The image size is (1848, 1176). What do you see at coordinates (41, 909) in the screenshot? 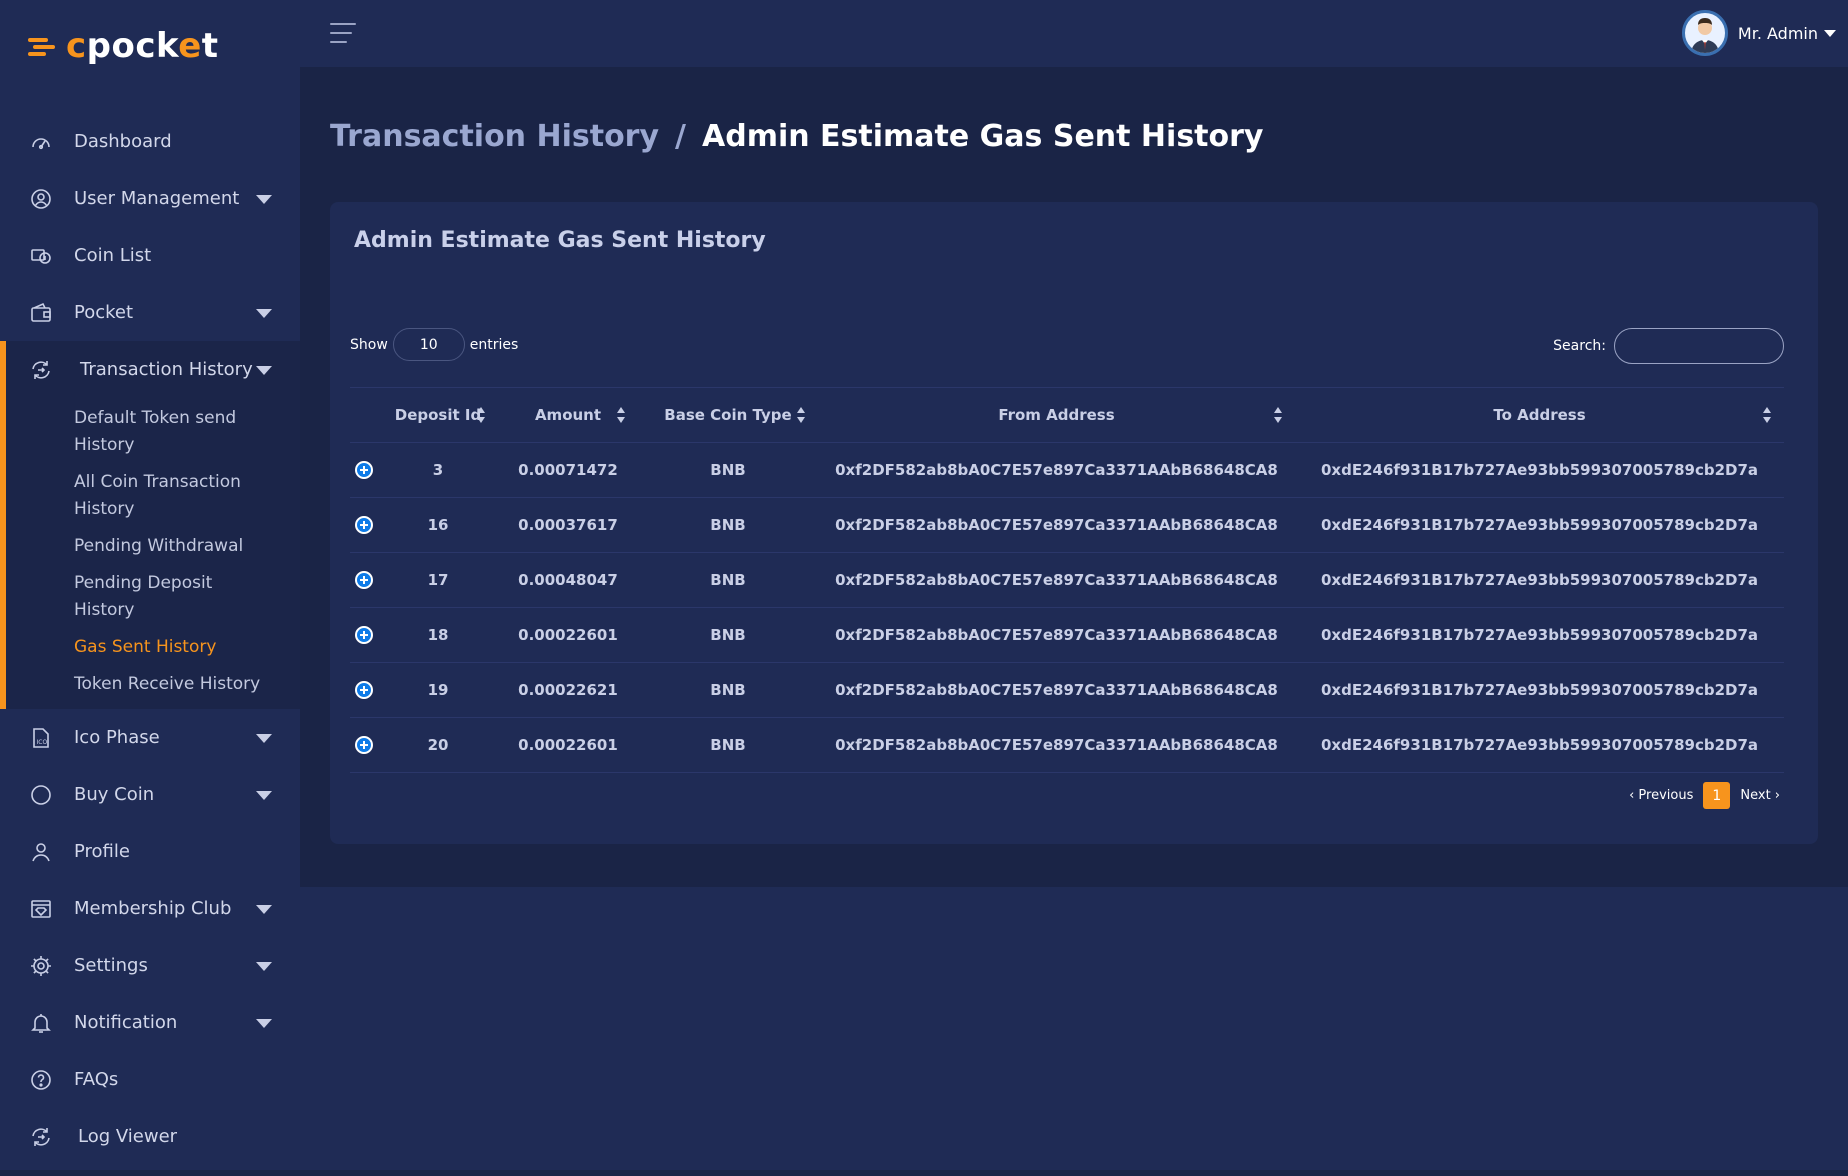
I see `diamond-card-icon` at bounding box center [41, 909].